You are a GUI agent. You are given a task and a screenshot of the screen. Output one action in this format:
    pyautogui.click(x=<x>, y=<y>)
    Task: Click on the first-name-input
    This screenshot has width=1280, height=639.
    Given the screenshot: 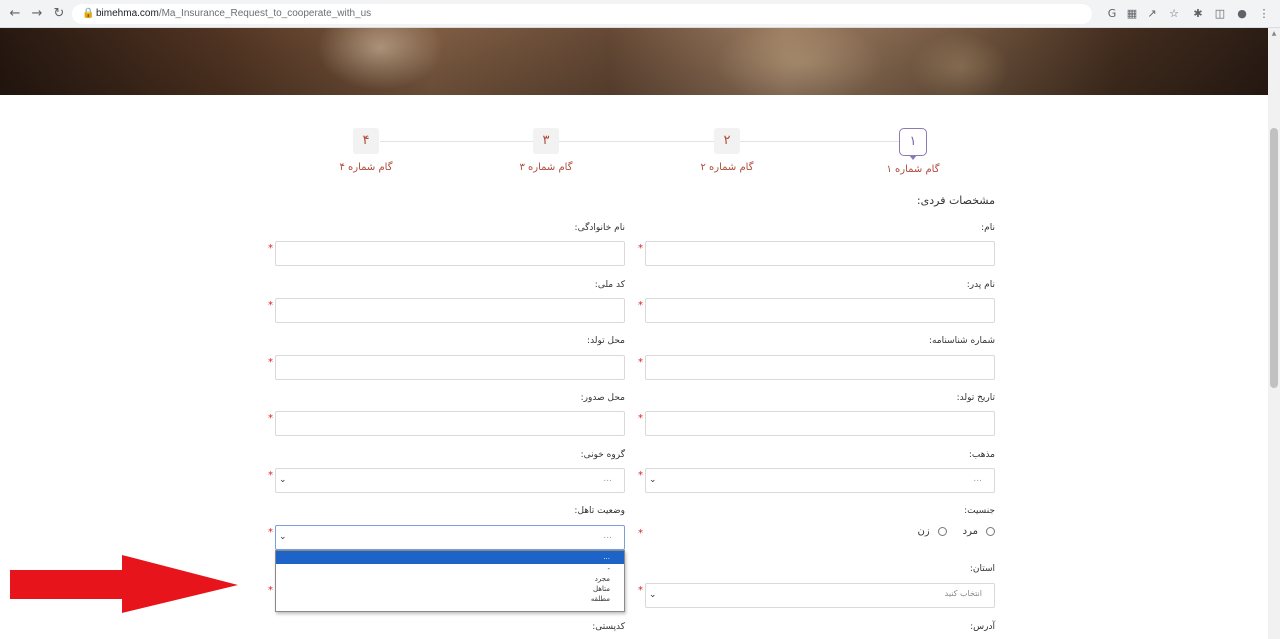 What is the action you would take?
    pyautogui.click(x=820, y=253)
    